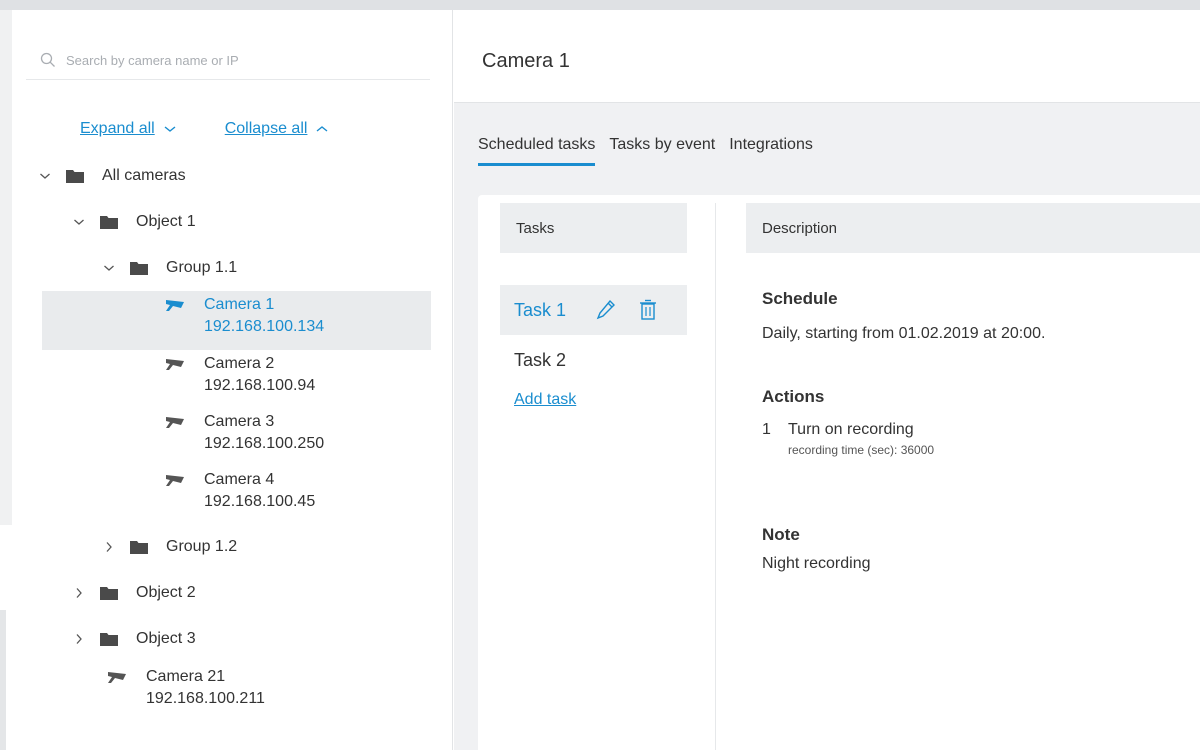  I want to click on action-text: Turn on recording, so click(851, 429).